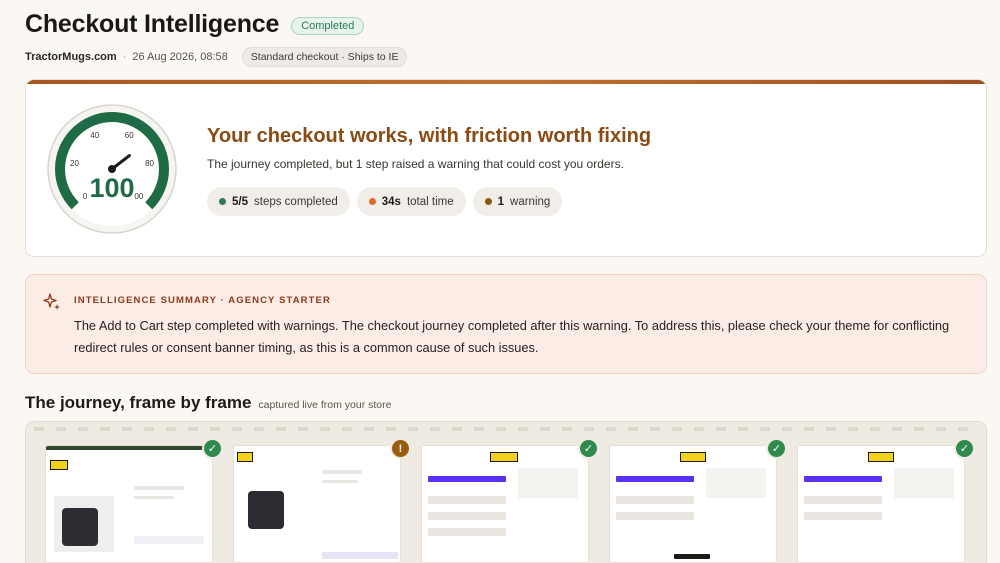 The width and height of the screenshot is (1000, 563). Describe the element at coordinates (212, 448) in the screenshot. I see `frame-1-check-icon: ✓` at that location.